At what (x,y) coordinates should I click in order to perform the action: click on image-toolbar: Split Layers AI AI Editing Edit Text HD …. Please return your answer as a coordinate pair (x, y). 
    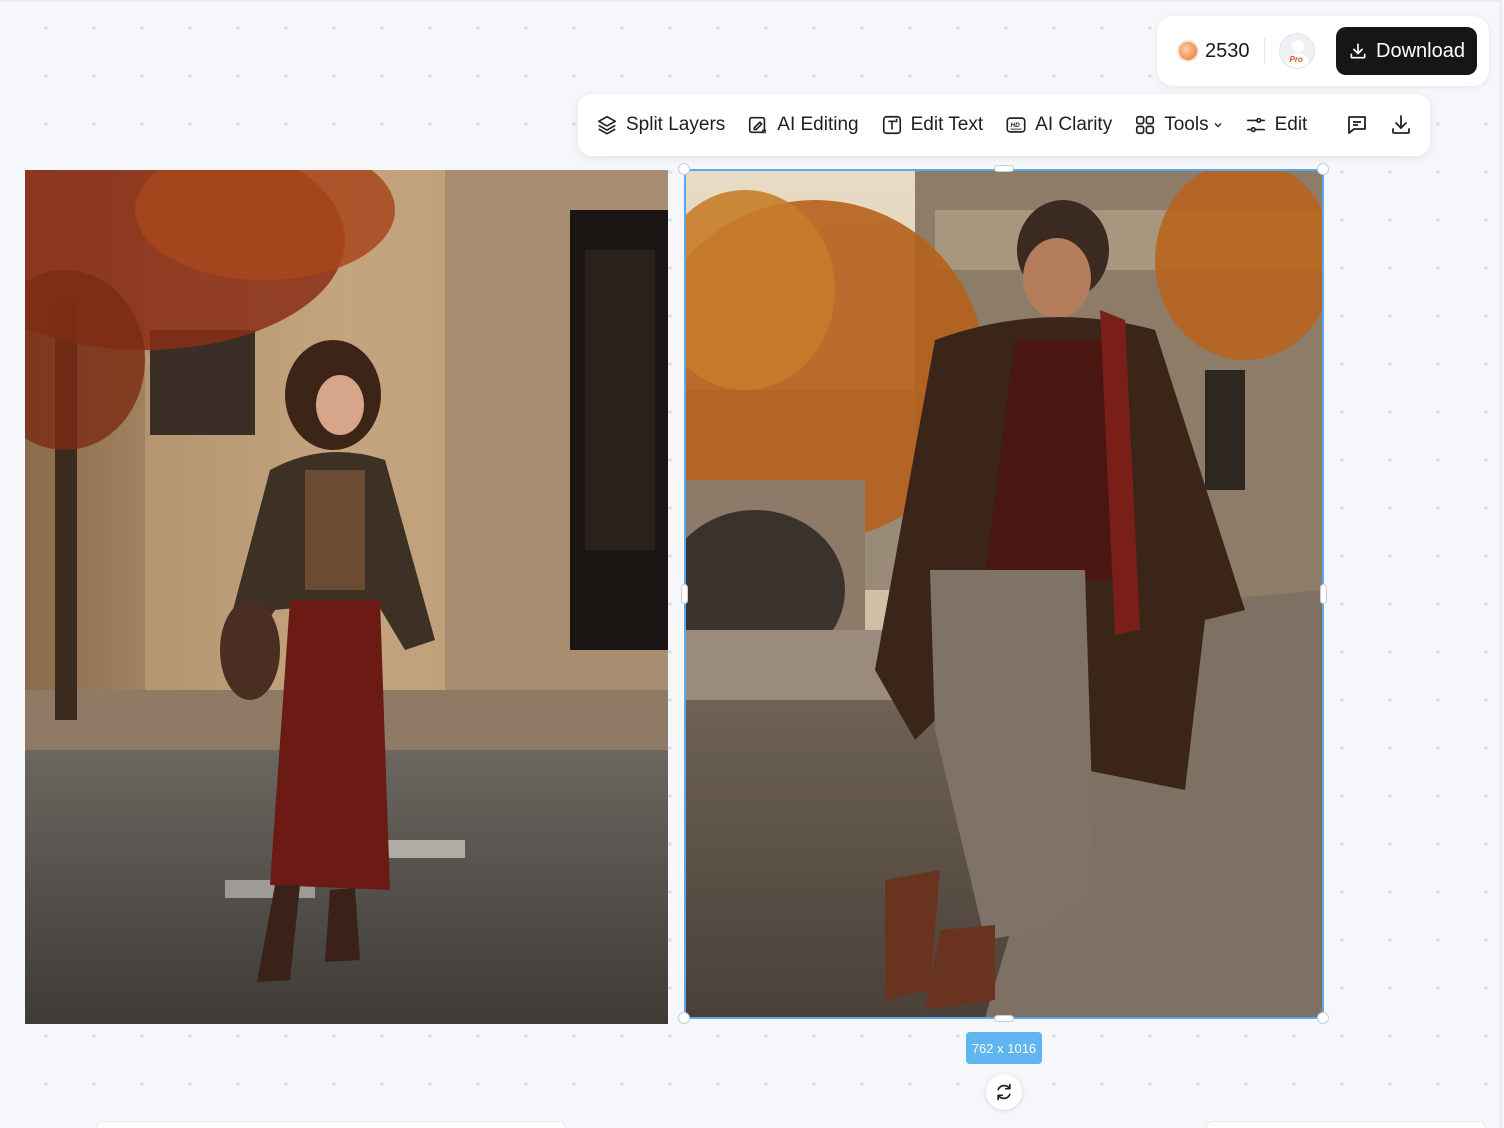
    Looking at the image, I should click on (1004, 125).